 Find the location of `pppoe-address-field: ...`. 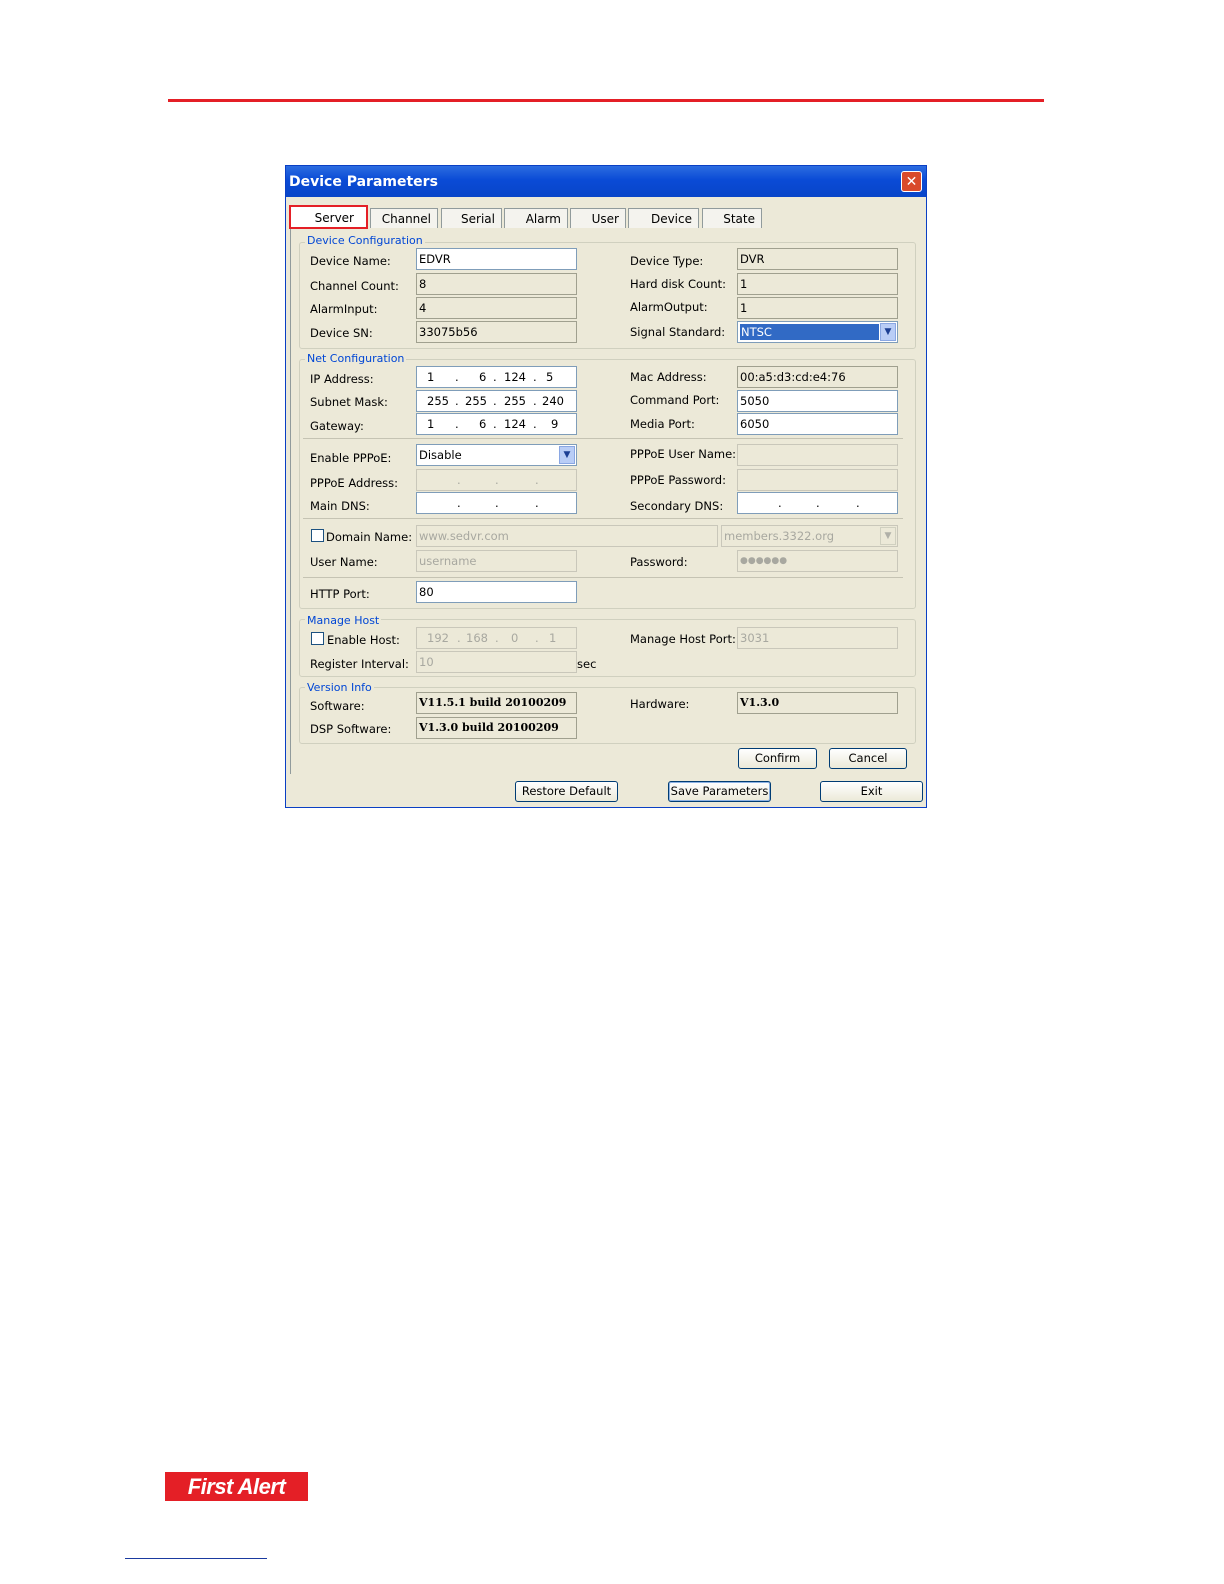

pppoe-address-field: ... is located at coordinates (496, 480).